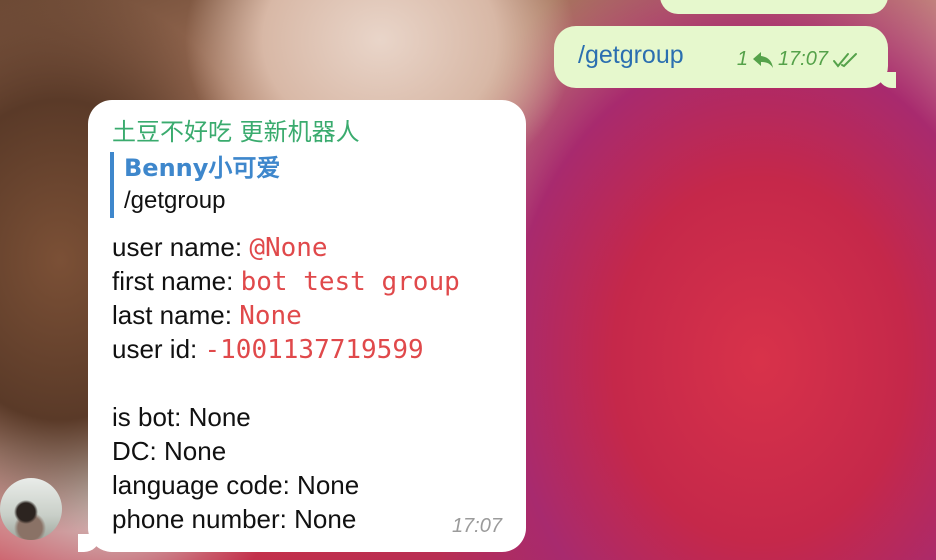 The height and width of the screenshot is (560, 936). Describe the element at coordinates (202, 168) in the screenshot. I see `quote-author: Benny小可爱` at that location.